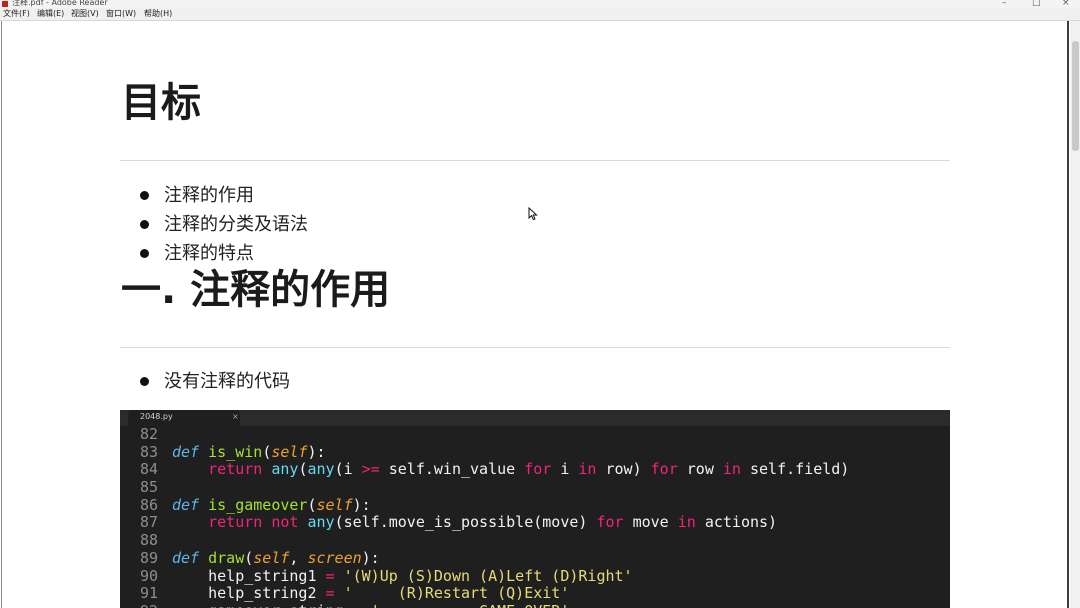 The width and height of the screenshot is (1080, 608). I want to click on code-line: 89 def draw(self, screen):, so click(535, 558).